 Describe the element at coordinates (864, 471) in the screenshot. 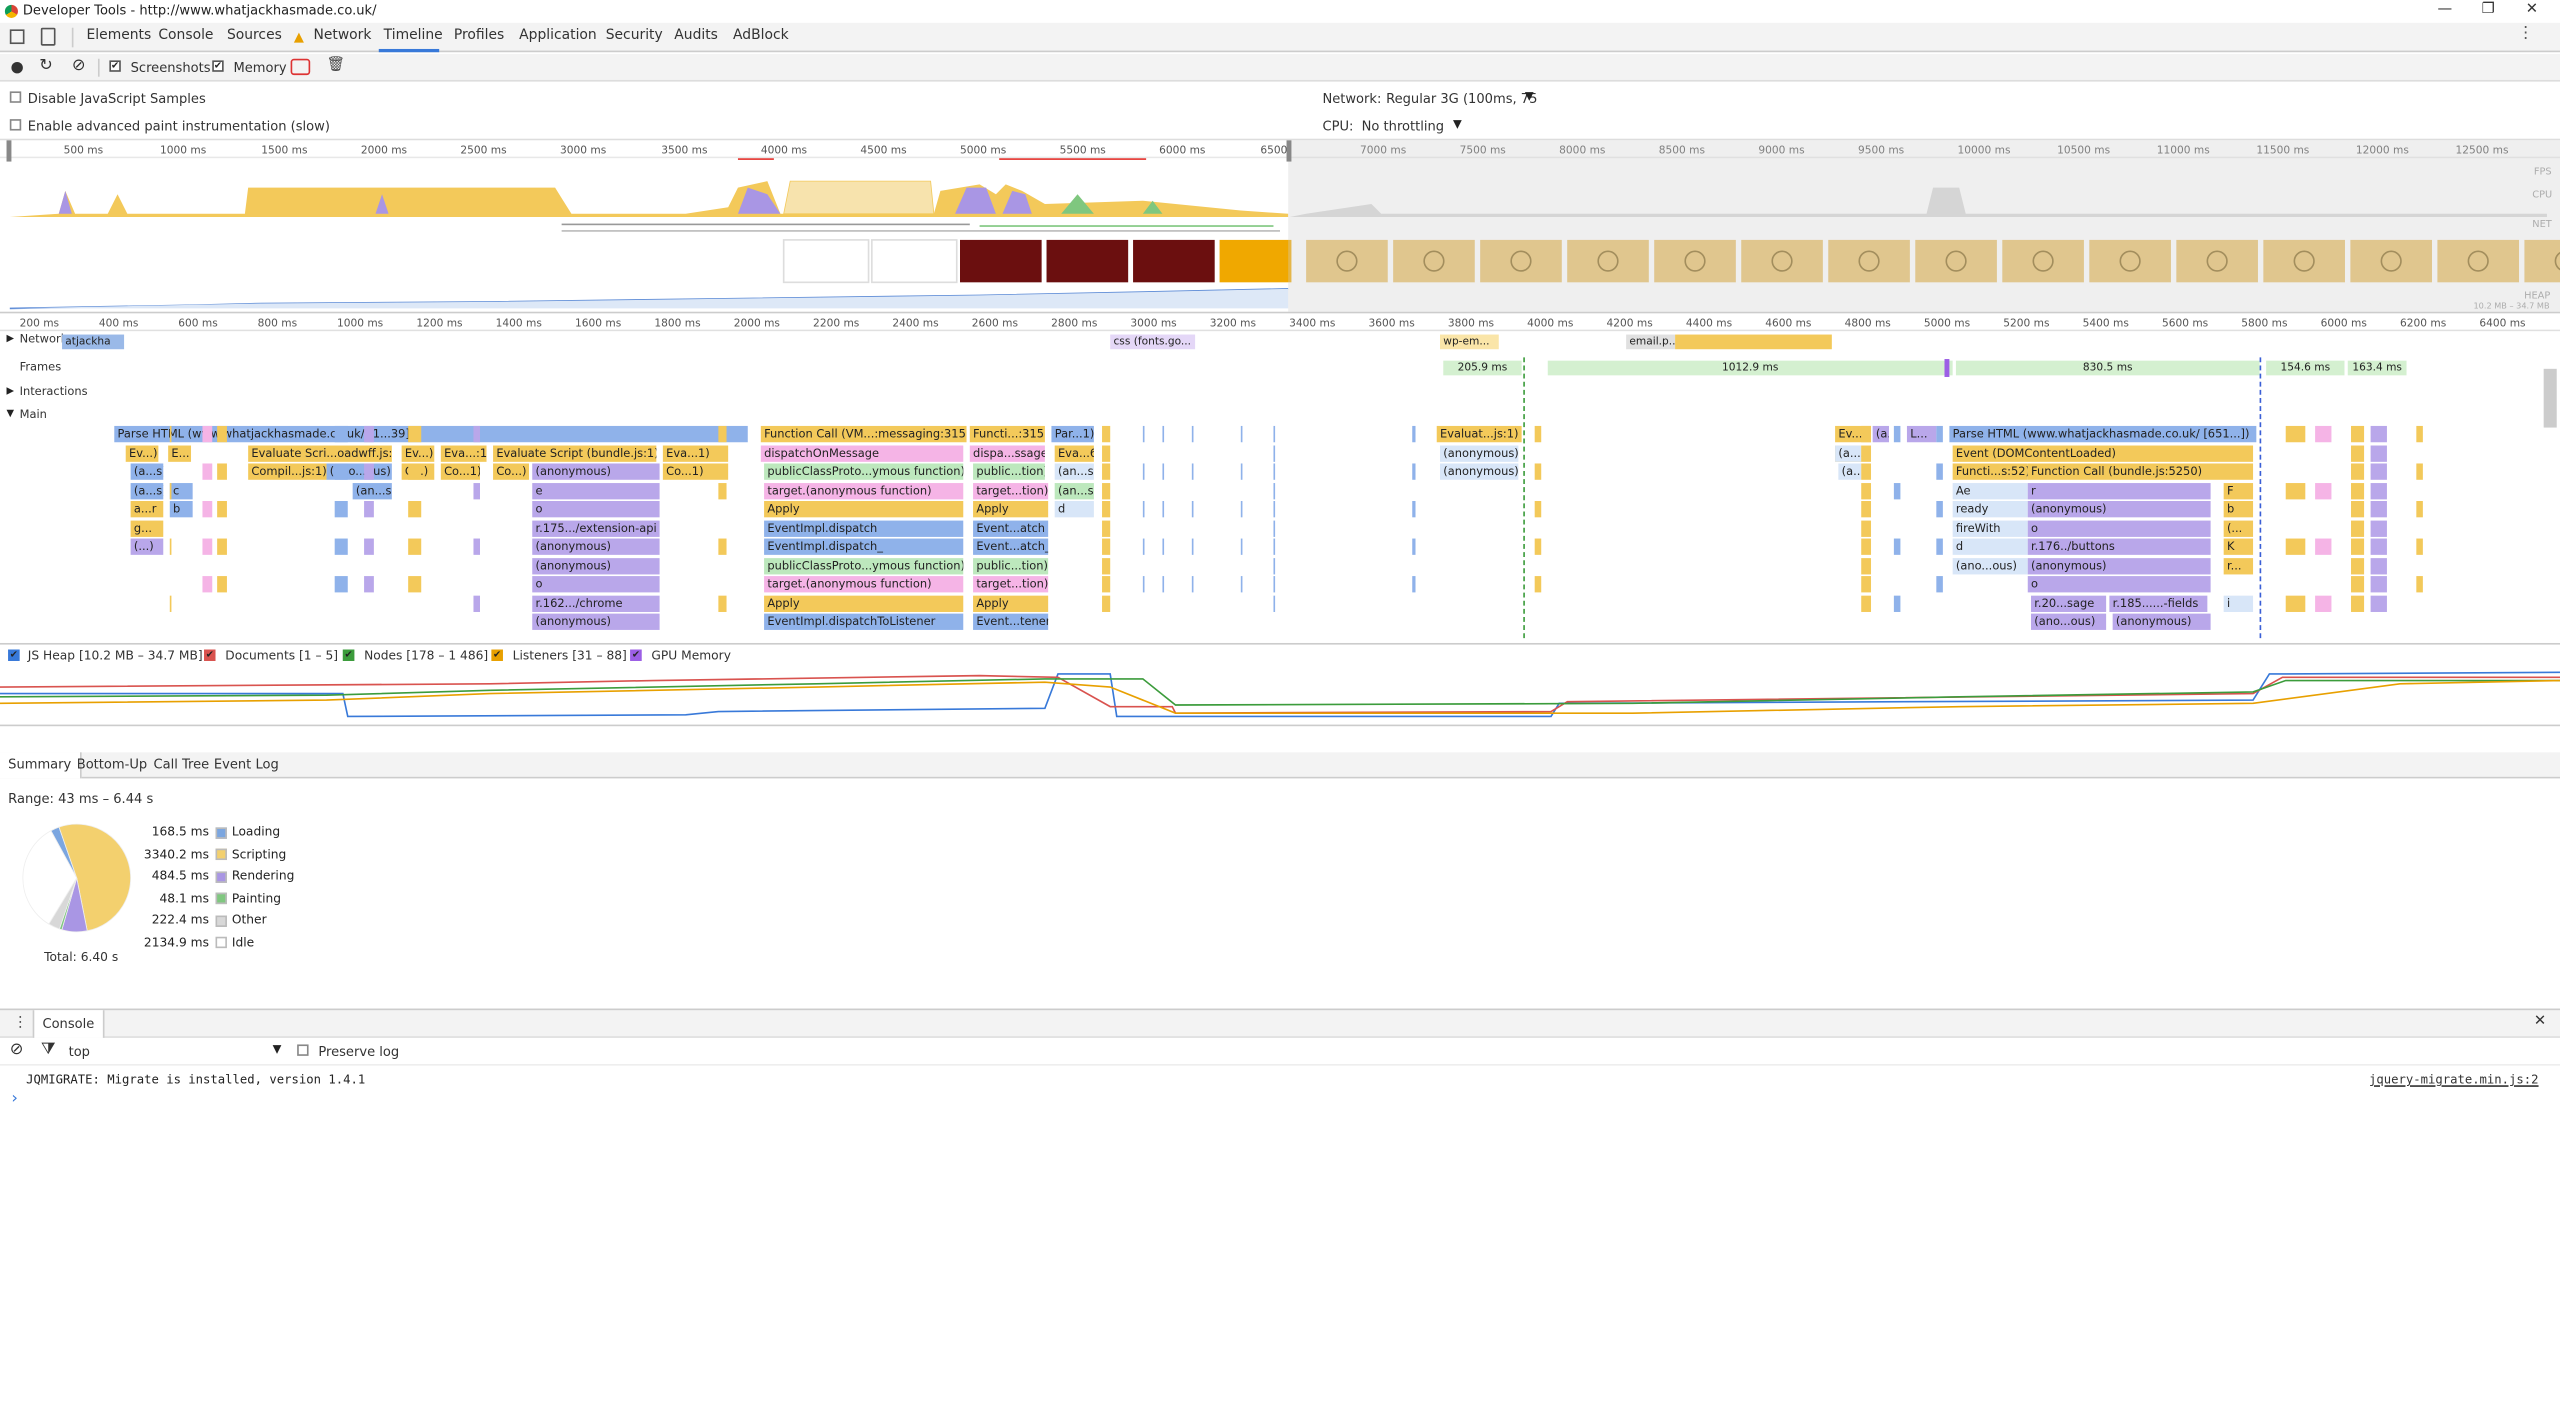

I see `flame-block: publicClassProto...ymous function)` at that location.